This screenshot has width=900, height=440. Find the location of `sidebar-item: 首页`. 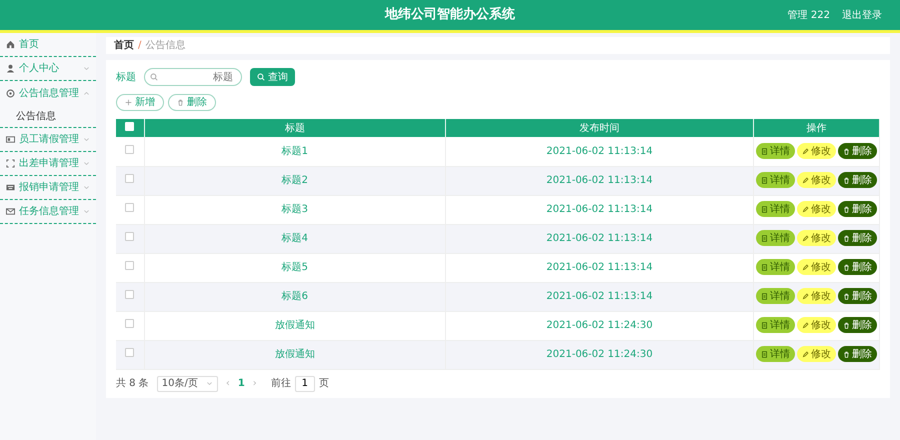

sidebar-item: 首页 is located at coordinates (48, 45).